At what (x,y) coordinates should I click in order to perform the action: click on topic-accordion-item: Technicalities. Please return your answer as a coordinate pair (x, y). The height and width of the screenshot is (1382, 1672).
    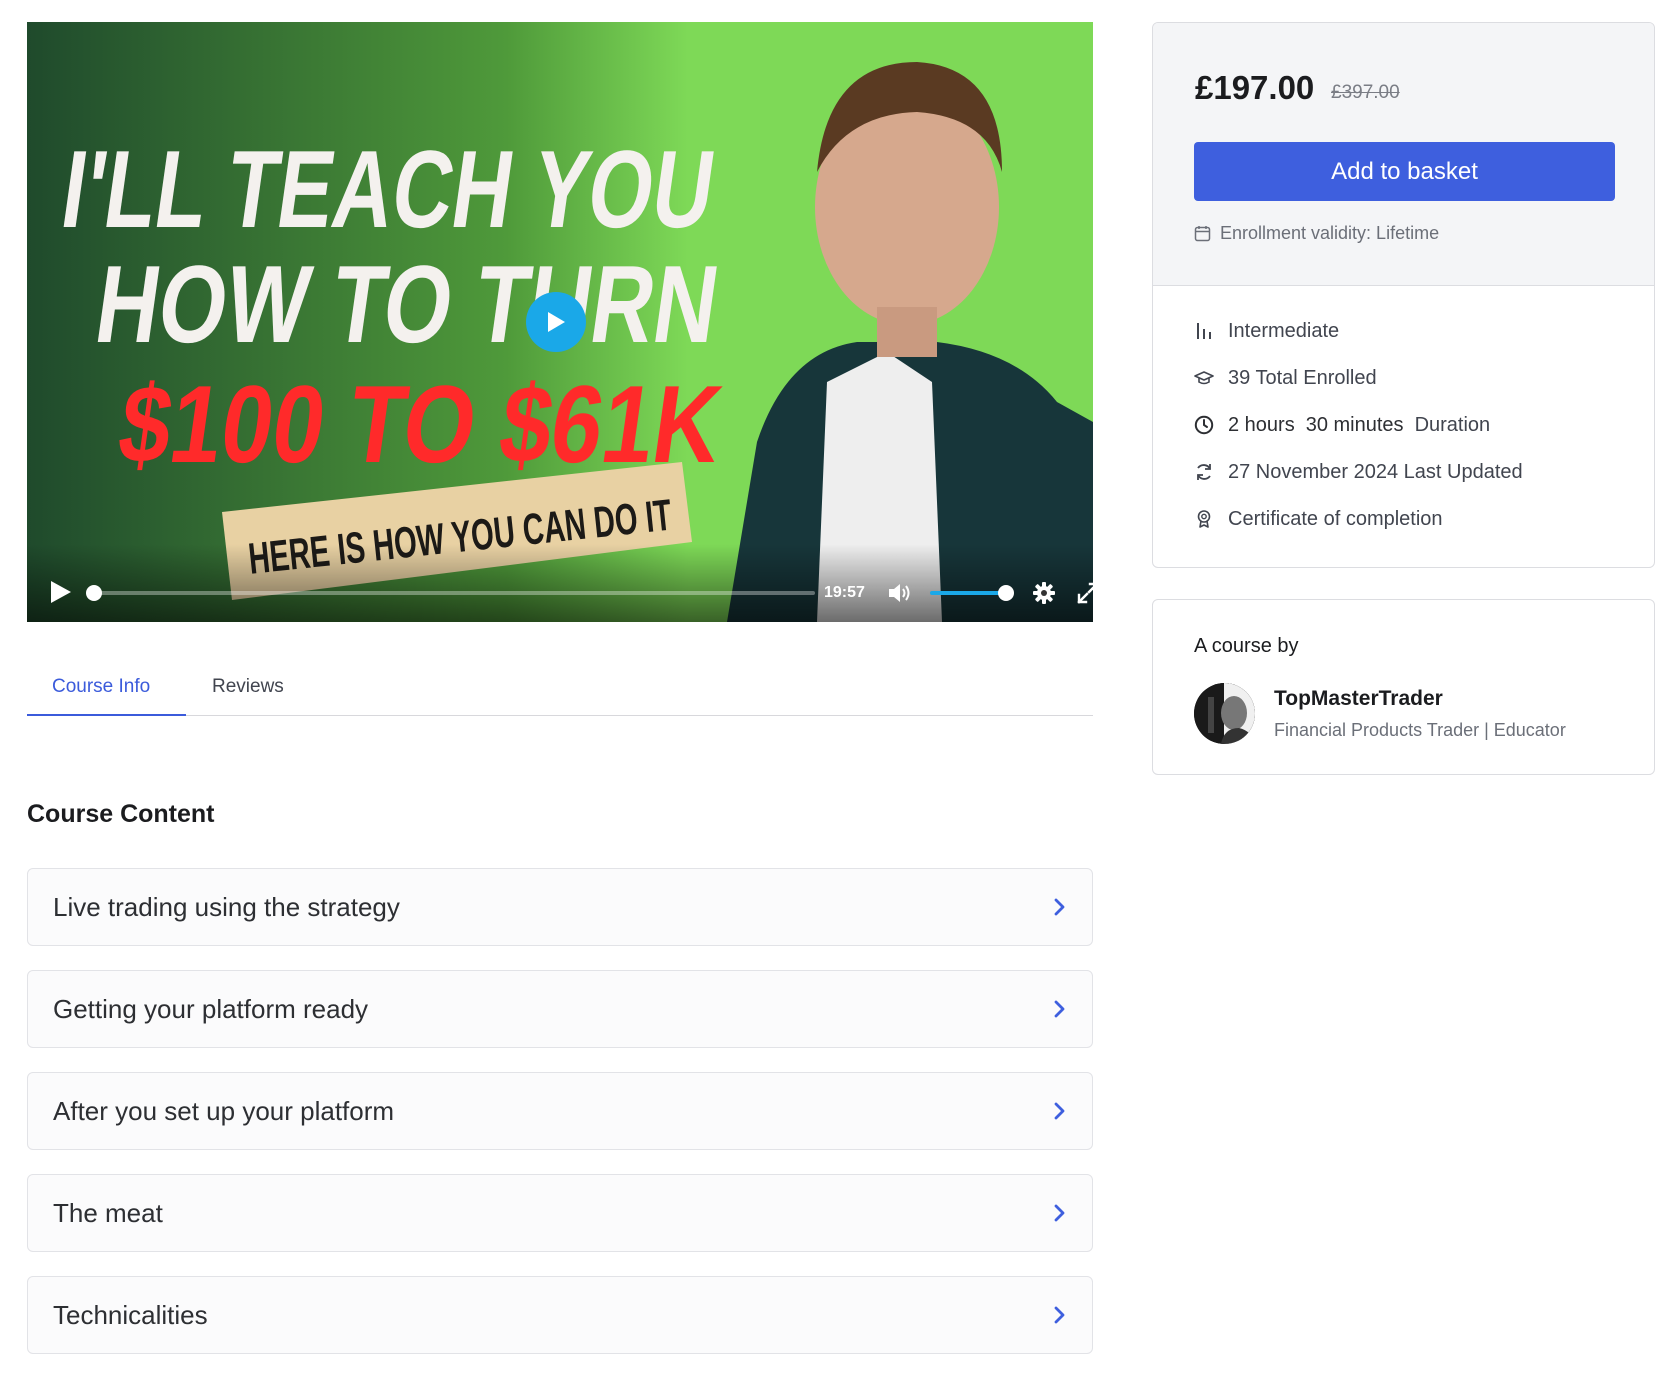
    Looking at the image, I should click on (560, 1315).